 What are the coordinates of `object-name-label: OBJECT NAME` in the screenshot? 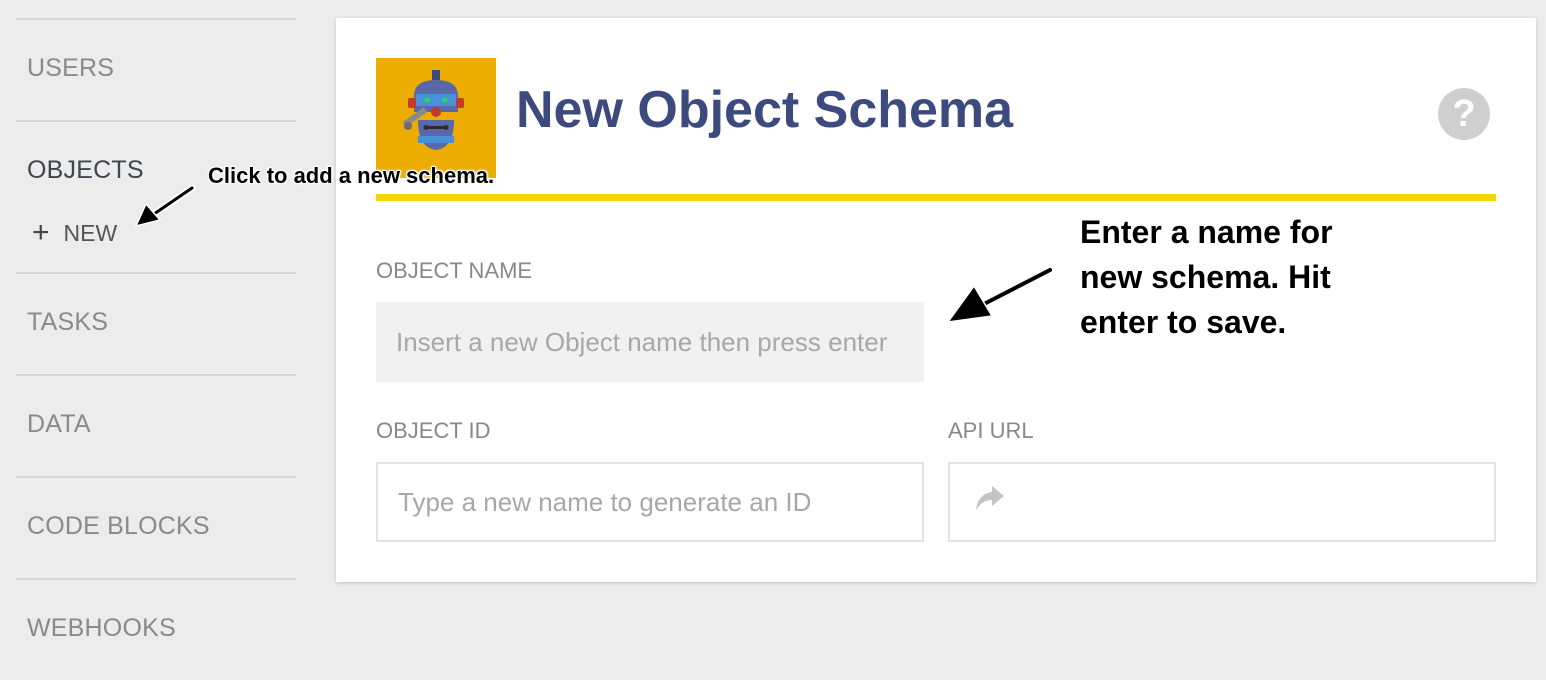 It's located at (454, 270).